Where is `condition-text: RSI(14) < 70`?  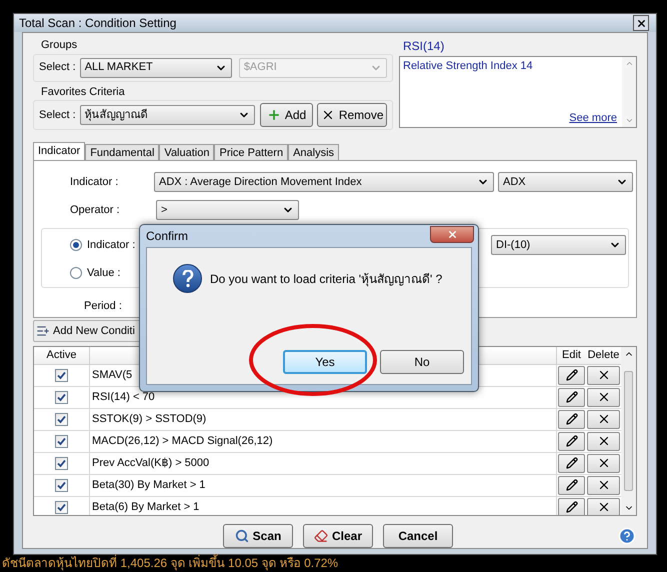
condition-text: RSI(14) < 70 is located at coordinates (123, 397).